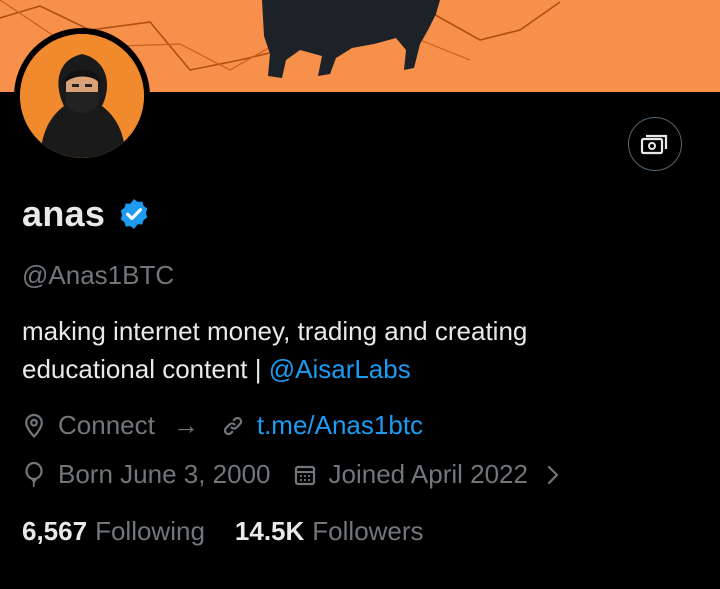  Describe the element at coordinates (185, 425) in the screenshot. I see `location-arrow: →` at that location.